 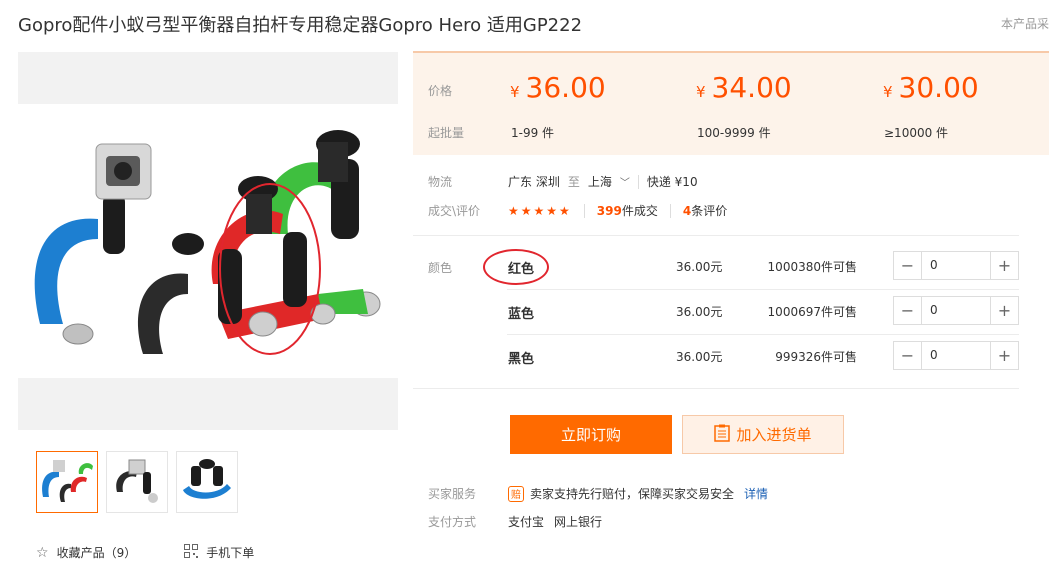 I want to click on qty-tier-3: ≥10000 件, so click(x=916, y=133).